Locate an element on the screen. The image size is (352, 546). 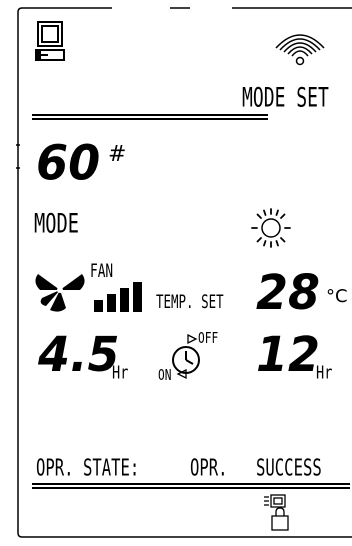
sun-icon is located at coordinates (271, 228).